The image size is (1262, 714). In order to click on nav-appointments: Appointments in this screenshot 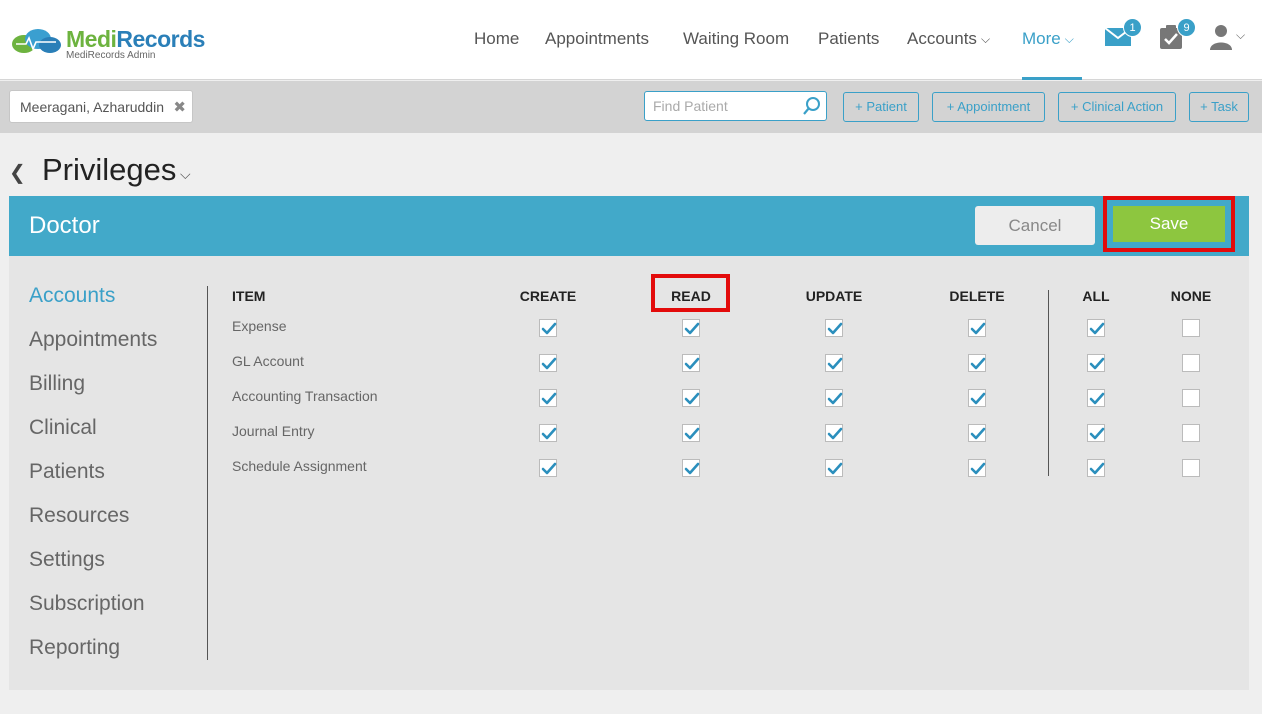, I will do `click(597, 39)`.